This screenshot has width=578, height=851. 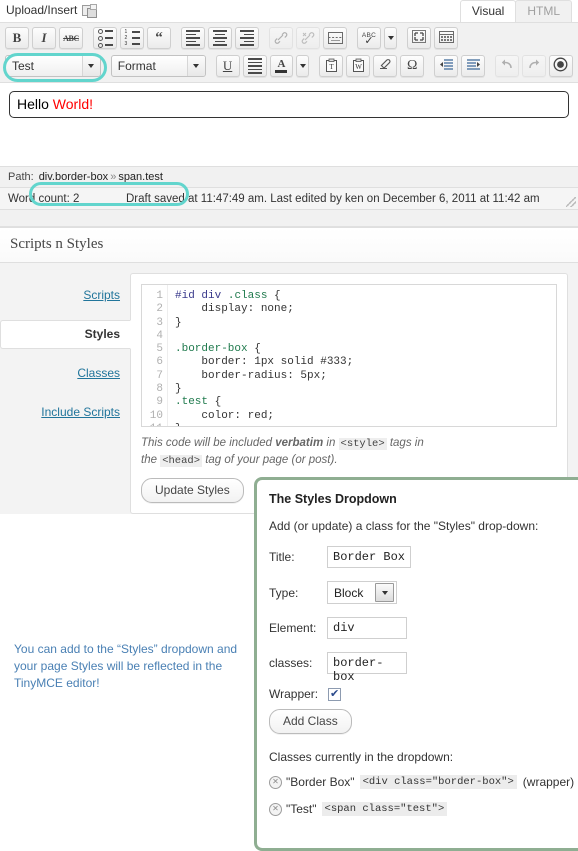 I want to click on tab-scripts: Scripts, so click(x=65, y=295).